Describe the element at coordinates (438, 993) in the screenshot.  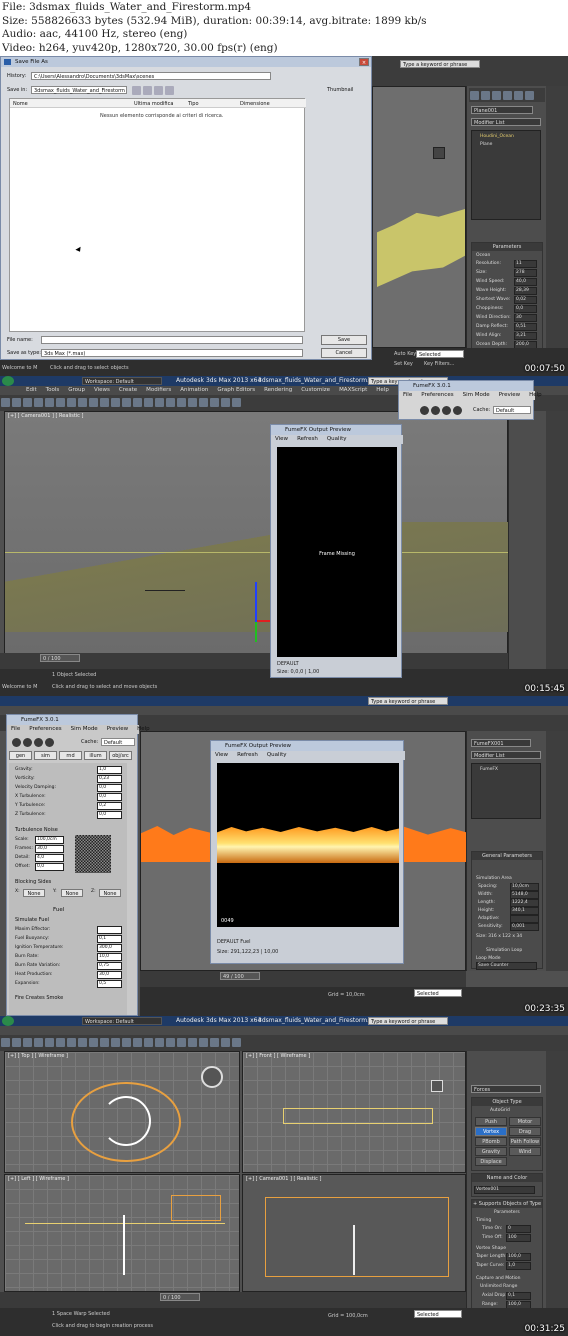
I see `selected-dropdown: Selected` at that location.